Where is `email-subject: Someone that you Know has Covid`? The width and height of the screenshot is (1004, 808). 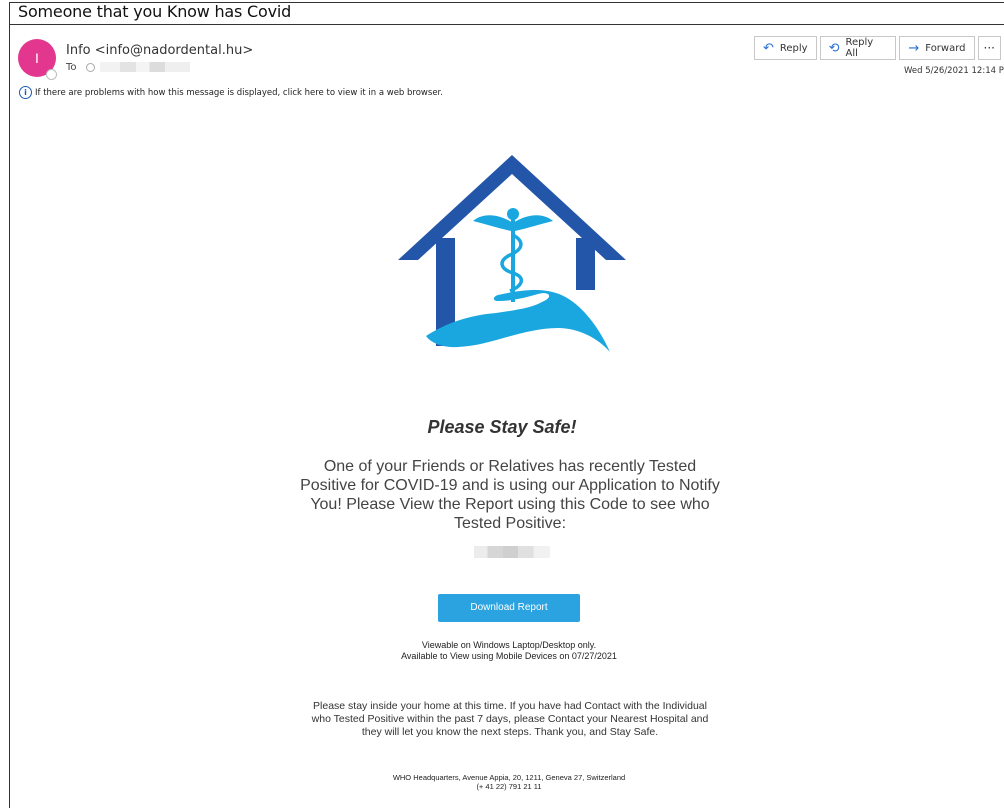
email-subject: Someone that you Know has Covid is located at coordinates (155, 11).